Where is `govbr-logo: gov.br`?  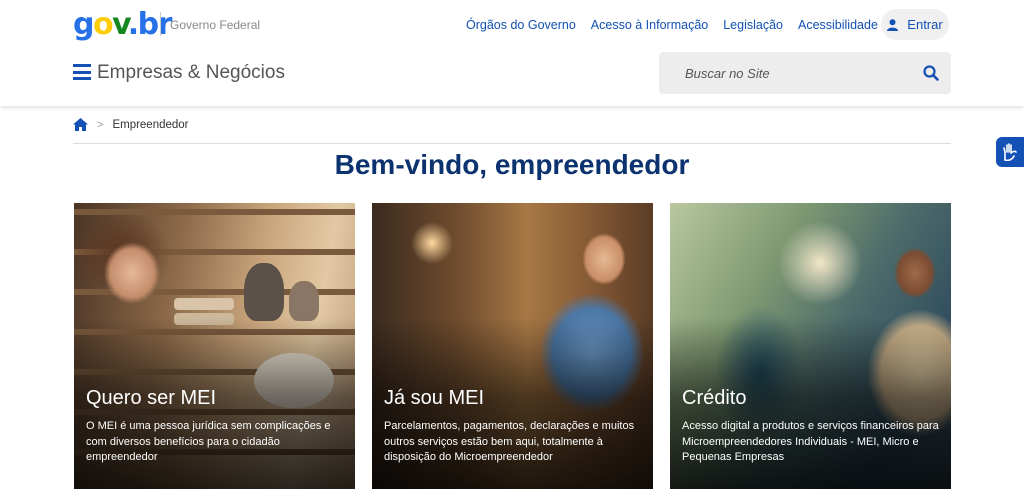 govbr-logo: gov.br is located at coordinates (122, 25).